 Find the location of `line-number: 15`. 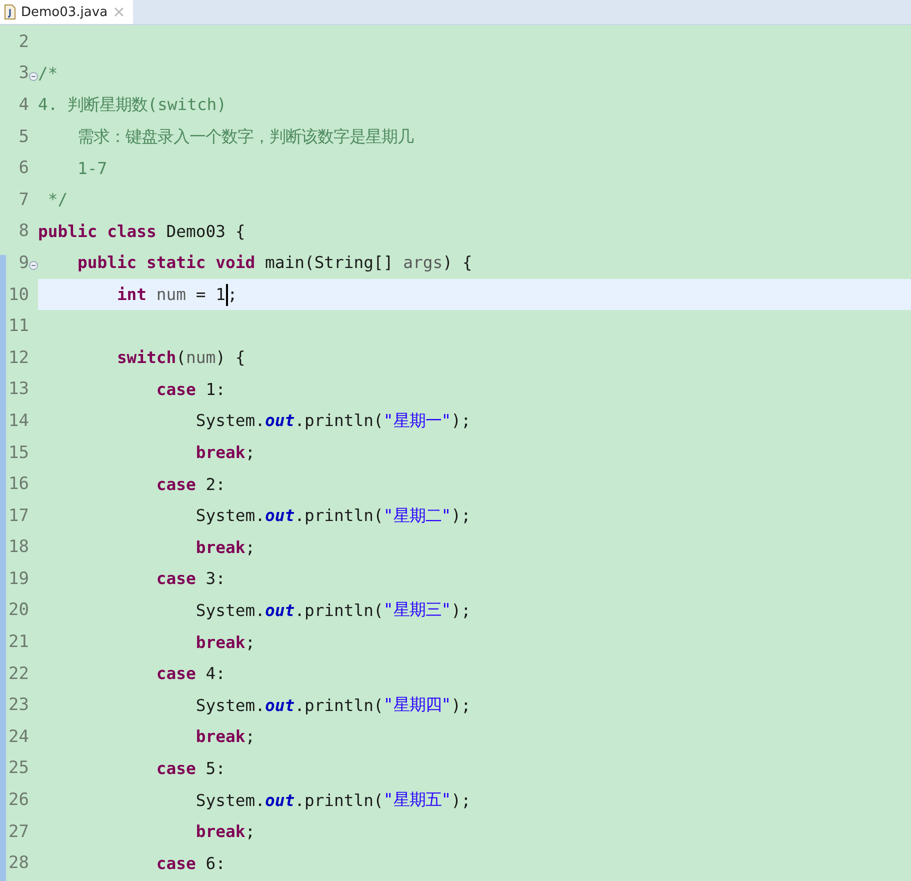

line-number: 15 is located at coordinates (18, 452).